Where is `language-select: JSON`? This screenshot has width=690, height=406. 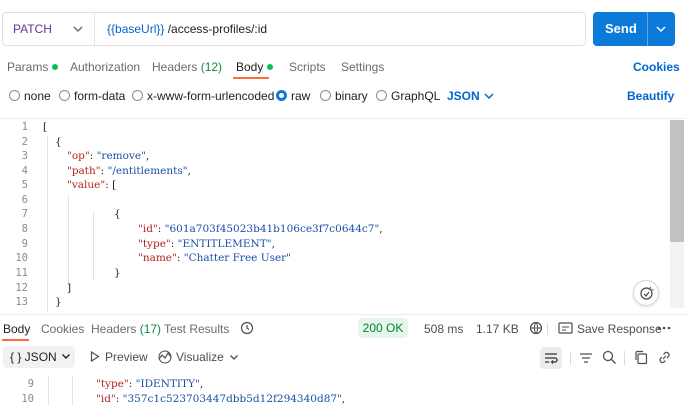 language-select: JSON is located at coordinates (463, 96).